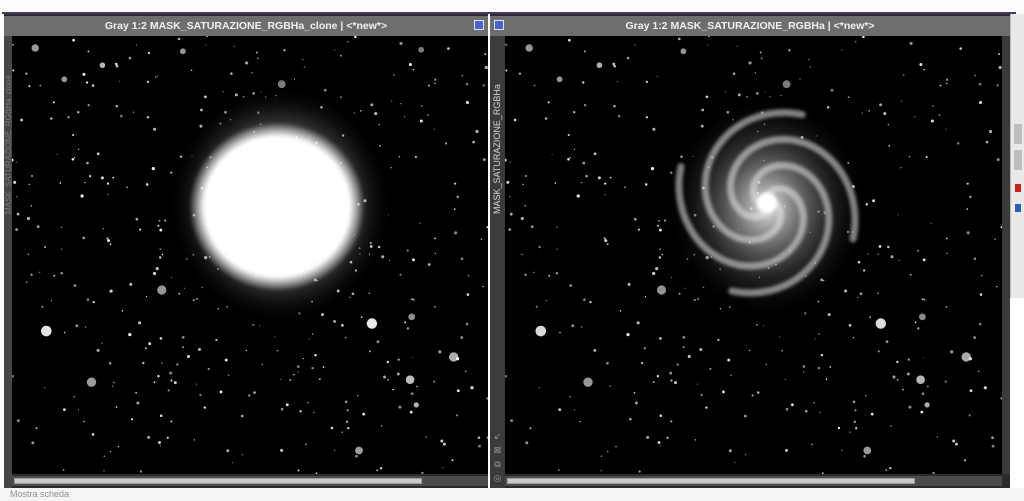 Image resolution: width=1024 pixels, height=501 pixels. I want to click on window-side-tab: MASK_SATURAZIONE_RGBHa ↙ ⊠ ⧉ ◎, so click(497, 262).